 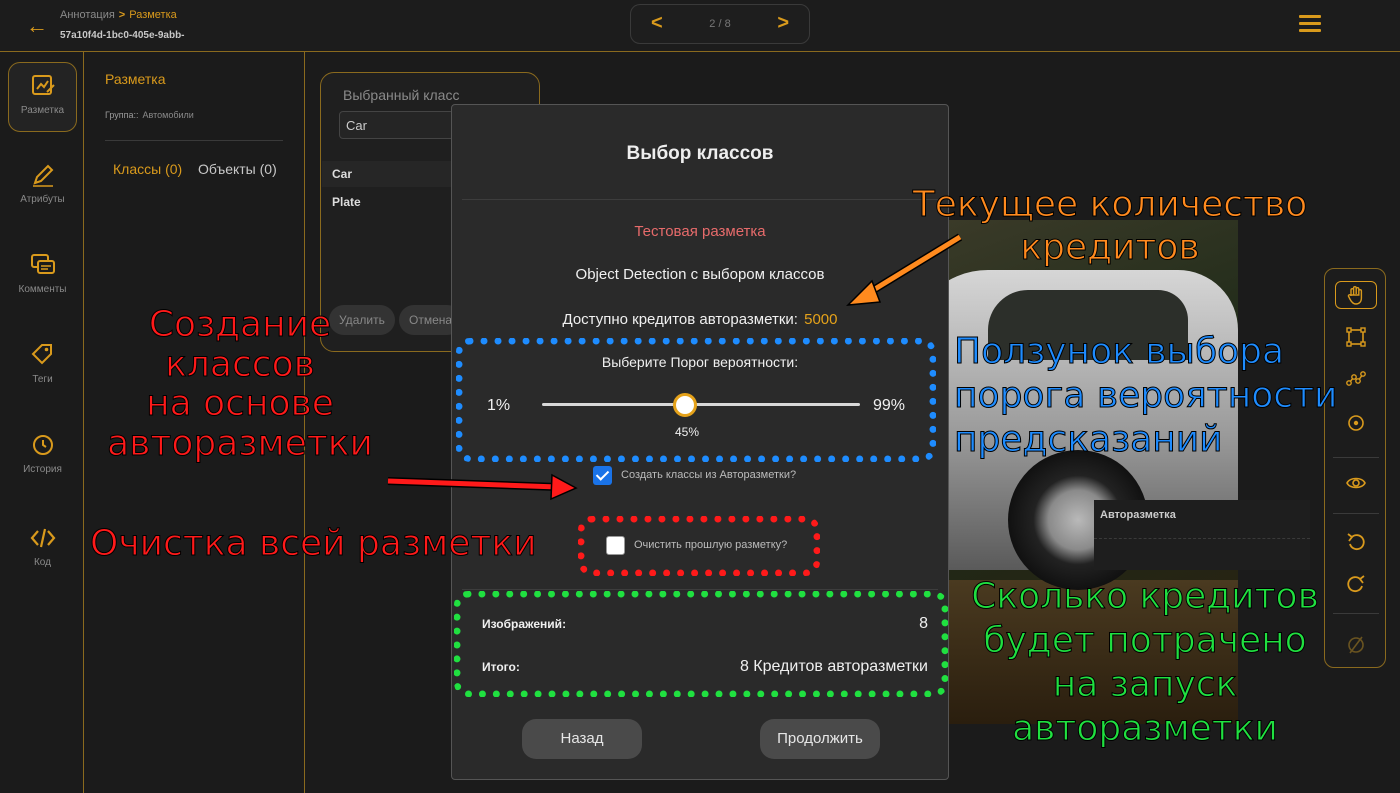 I want to click on slider-highlight-frame, so click(x=696, y=400).